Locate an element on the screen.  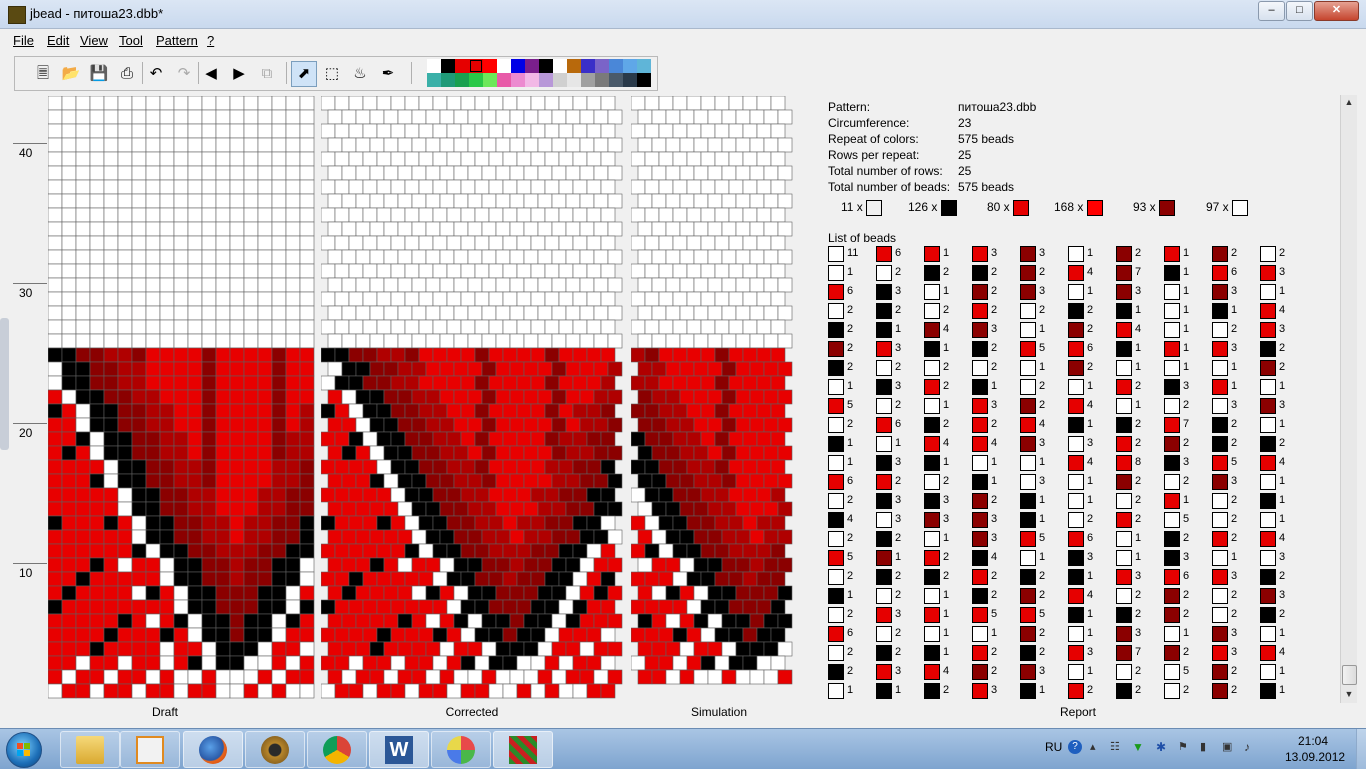
taskbar-word: W is located at coordinates (399, 749).